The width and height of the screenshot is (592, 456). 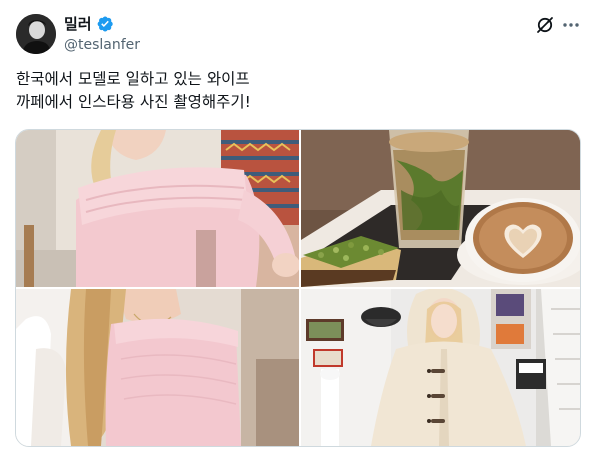 I want to click on tweet-text: 한국에서 모델로 일하고 있는 와이프 까페에서 인스타용 사진 촬영해주기!, so click(x=296, y=91).